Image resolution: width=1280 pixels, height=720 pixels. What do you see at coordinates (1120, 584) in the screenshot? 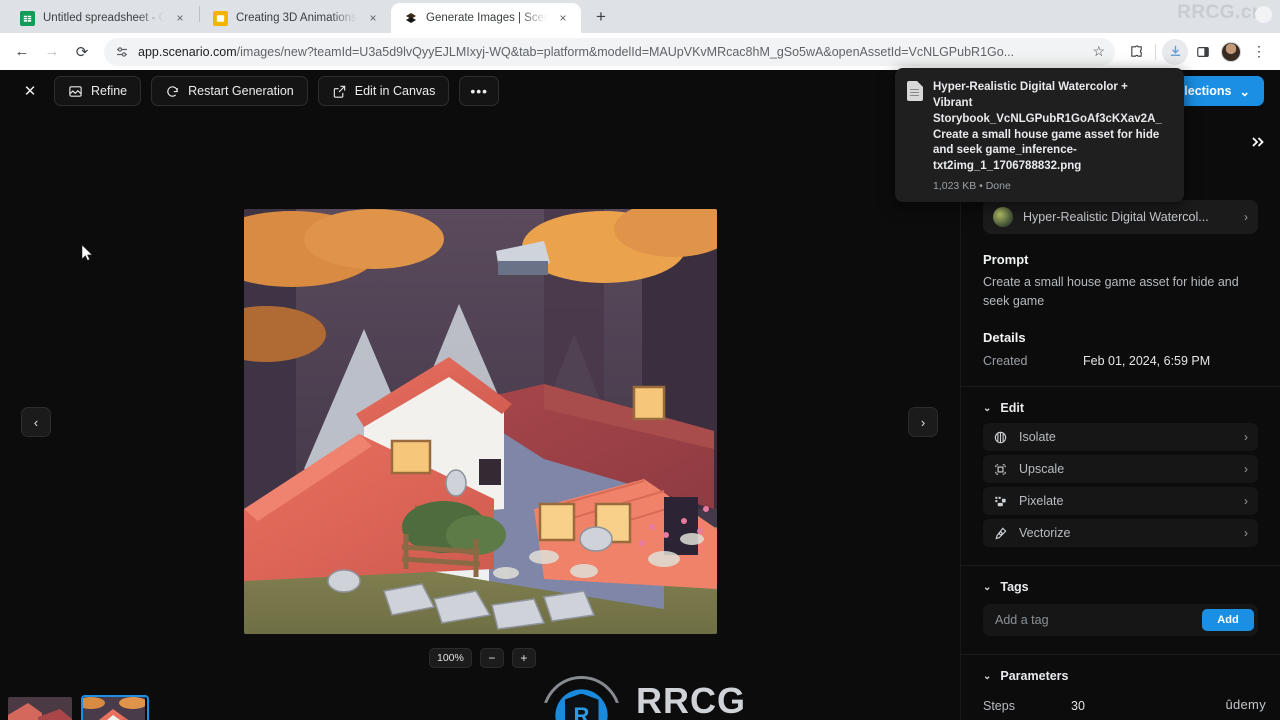
I see `tags-section-header: ⌄ Tags` at bounding box center [1120, 584].